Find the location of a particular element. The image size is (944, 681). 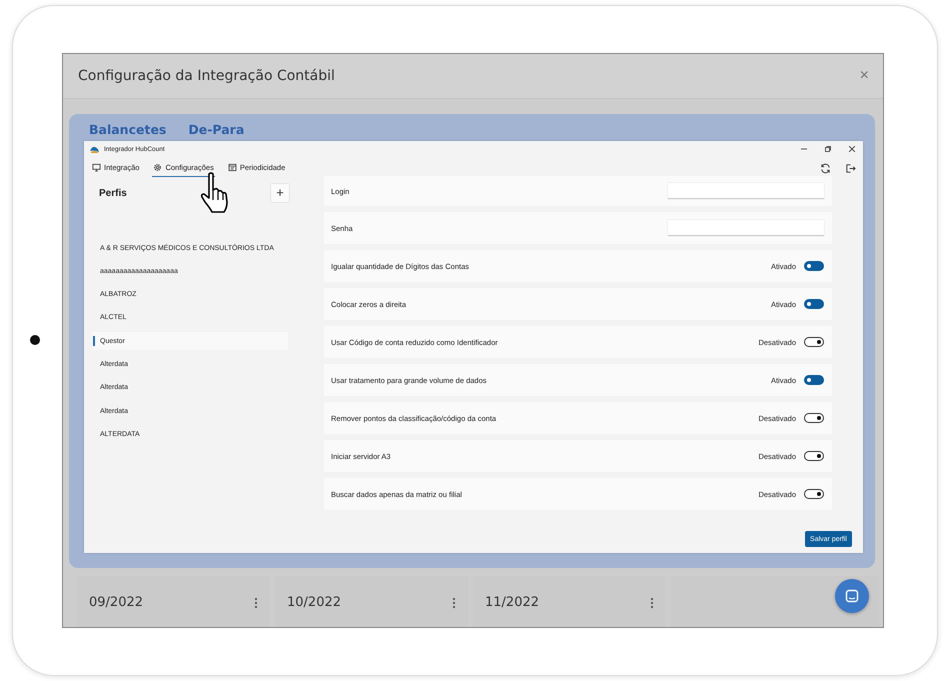

restore-icon is located at coordinates (828, 149).